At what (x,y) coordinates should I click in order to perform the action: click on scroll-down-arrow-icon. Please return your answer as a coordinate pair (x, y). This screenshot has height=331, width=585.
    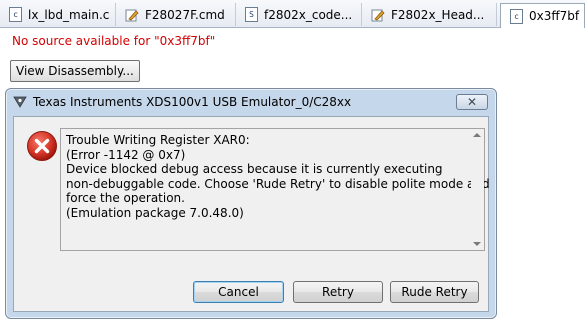
    Looking at the image, I should click on (477, 244).